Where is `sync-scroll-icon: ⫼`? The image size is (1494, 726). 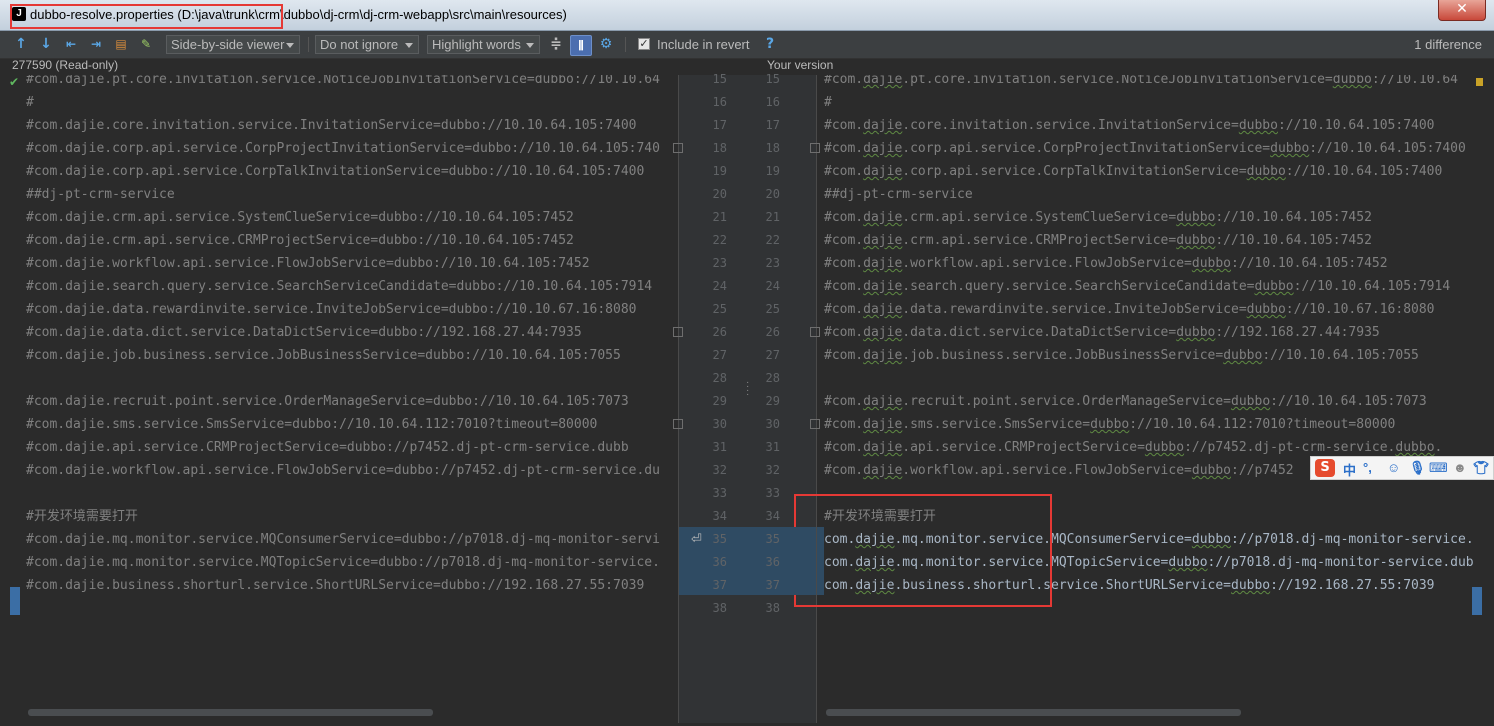 sync-scroll-icon: ⫼ is located at coordinates (581, 45).